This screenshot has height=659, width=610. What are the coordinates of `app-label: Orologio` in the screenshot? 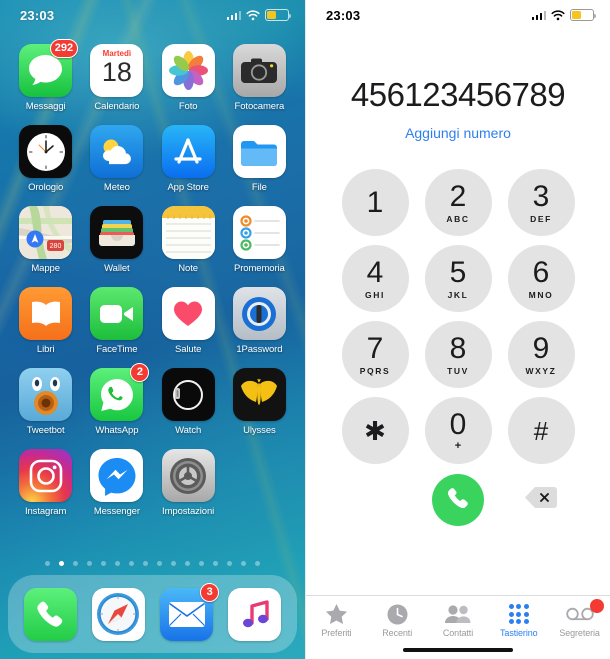 It's located at (46, 187).